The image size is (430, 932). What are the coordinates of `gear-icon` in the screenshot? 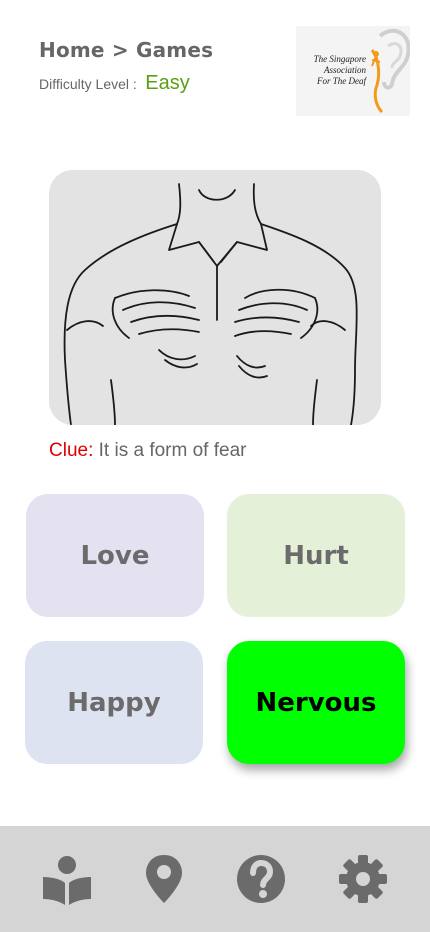 It's located at (363, 879).